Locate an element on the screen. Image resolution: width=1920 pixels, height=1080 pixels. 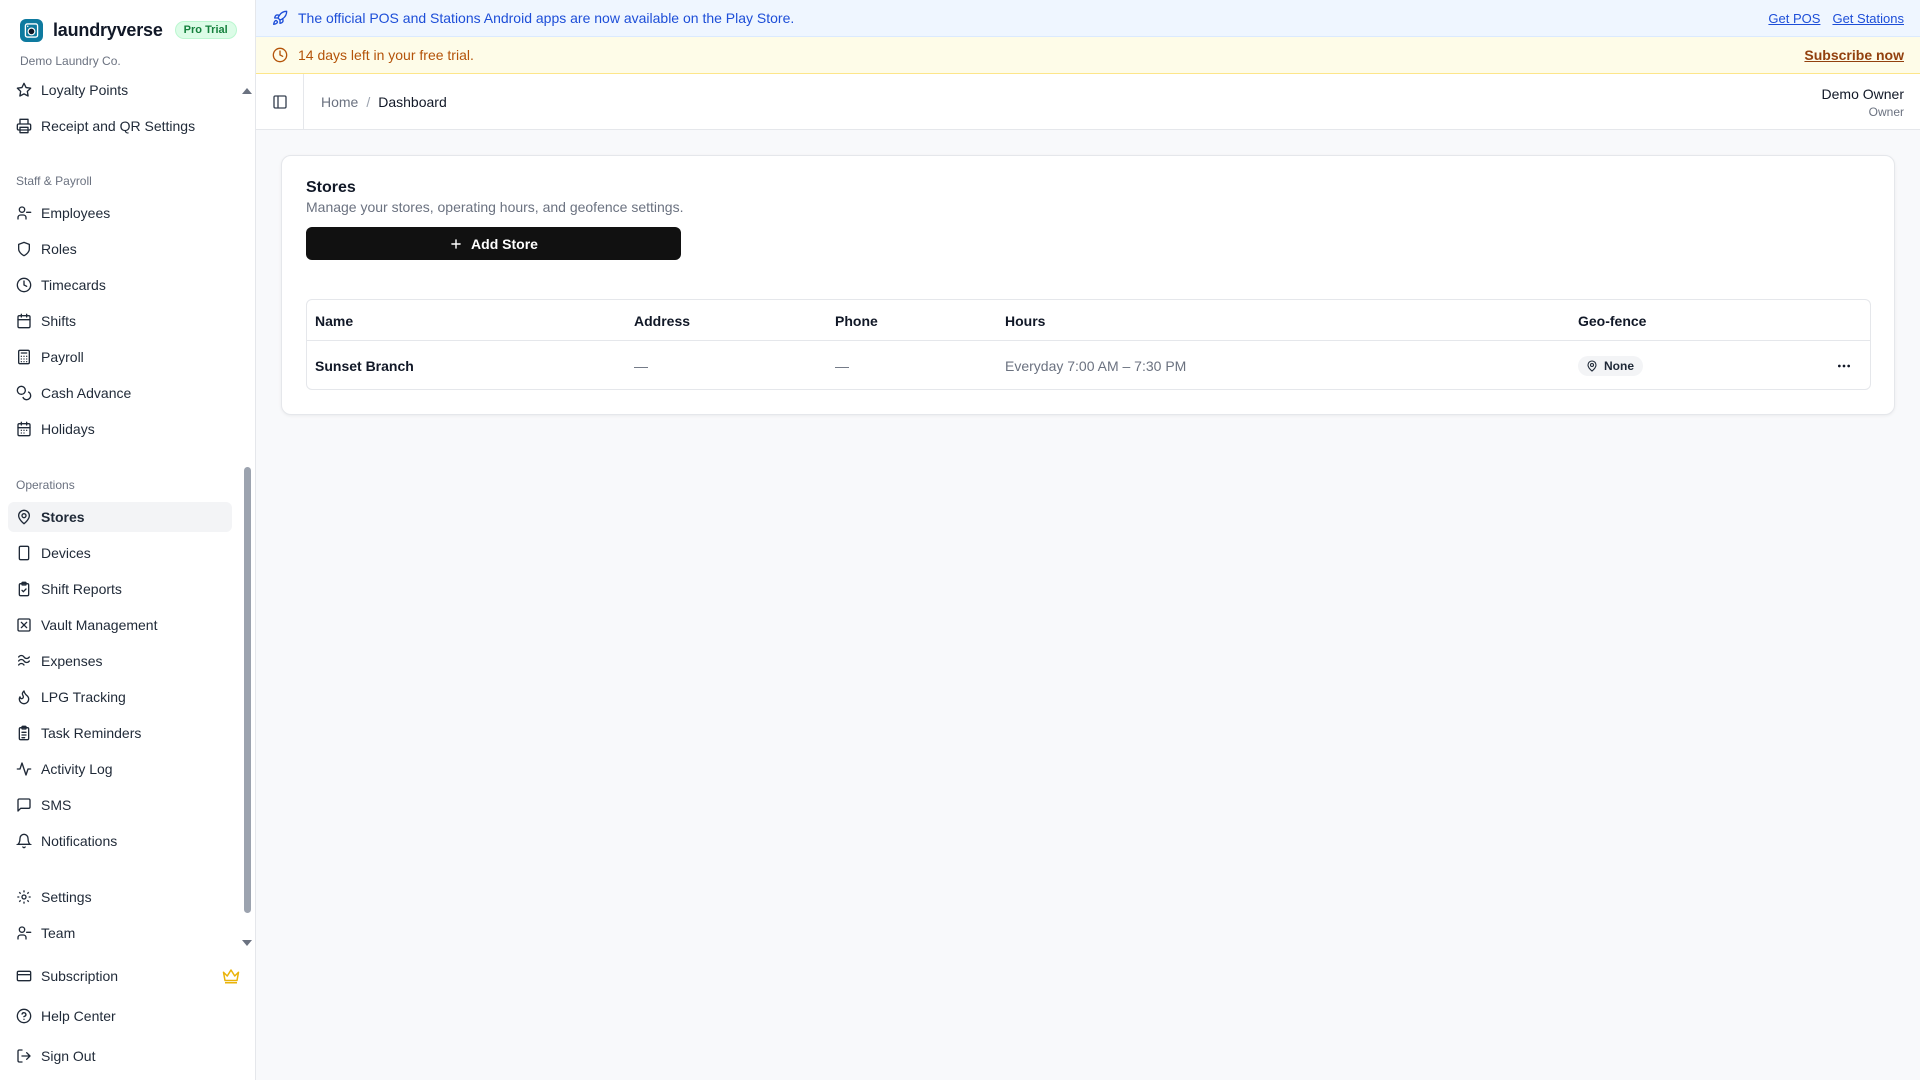
breadcrumb-home: Home is located at coordinates (339, 102).